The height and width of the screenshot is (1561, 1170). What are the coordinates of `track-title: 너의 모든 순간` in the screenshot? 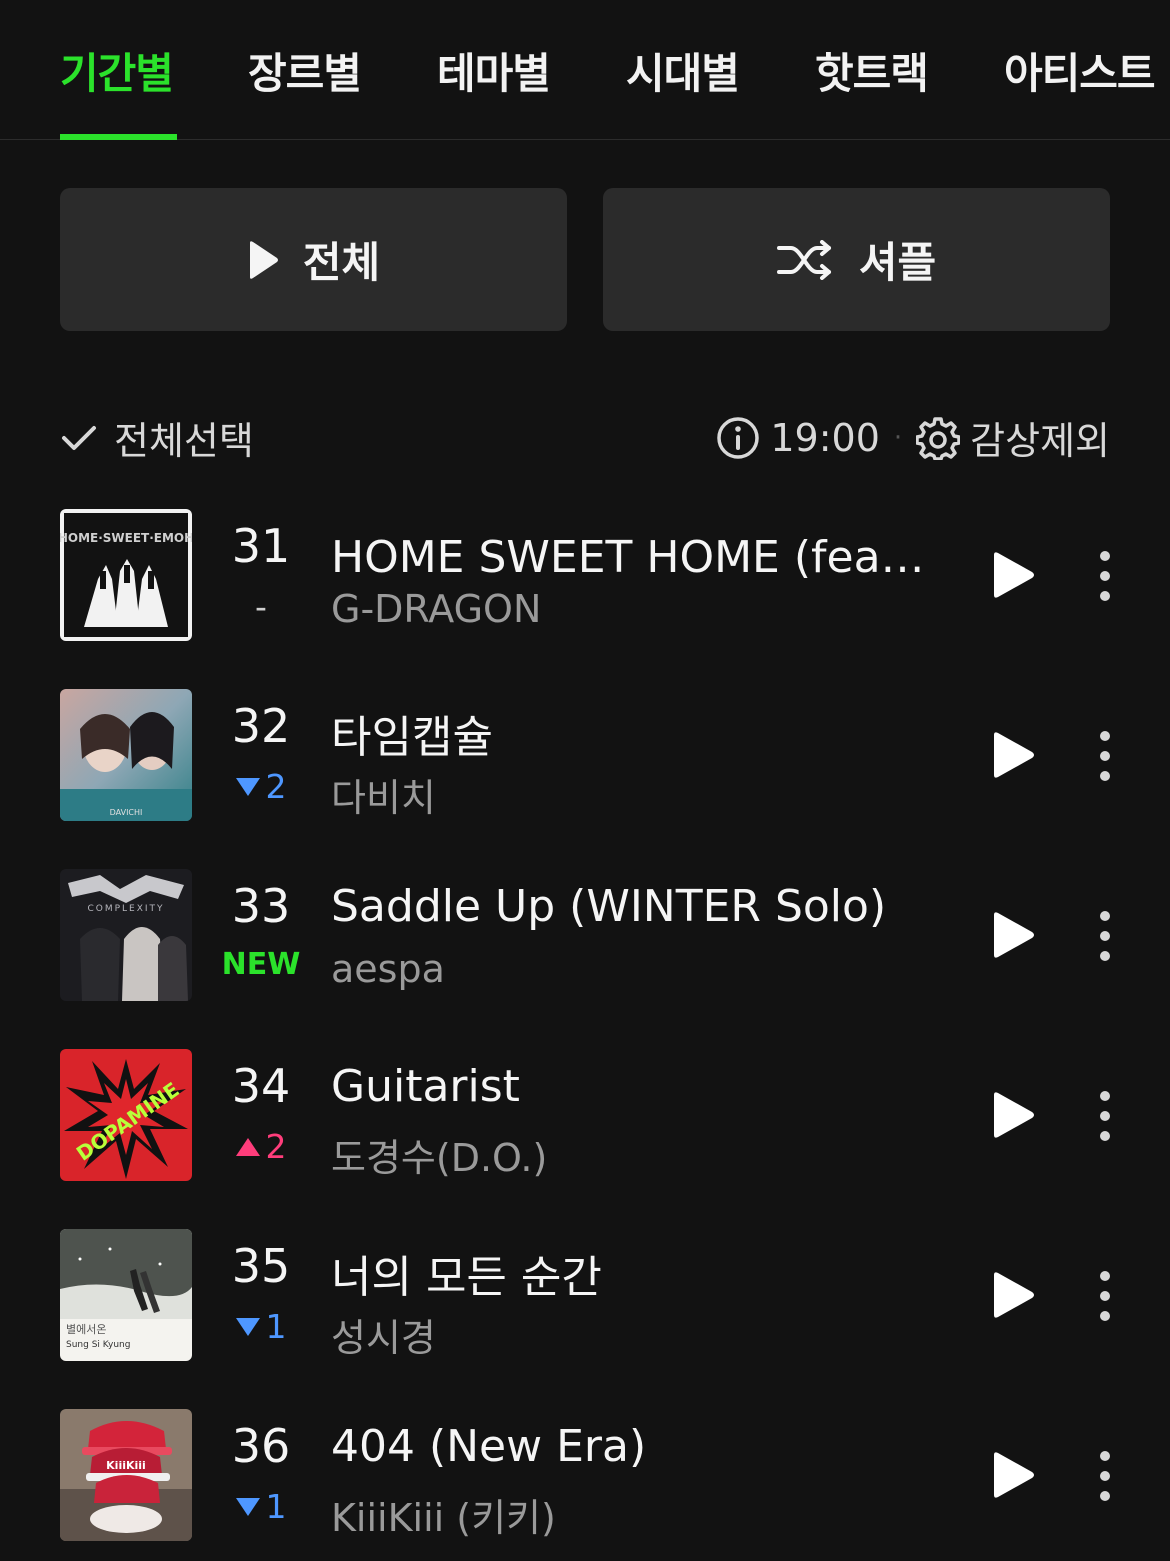 It's located at (466, 1277).